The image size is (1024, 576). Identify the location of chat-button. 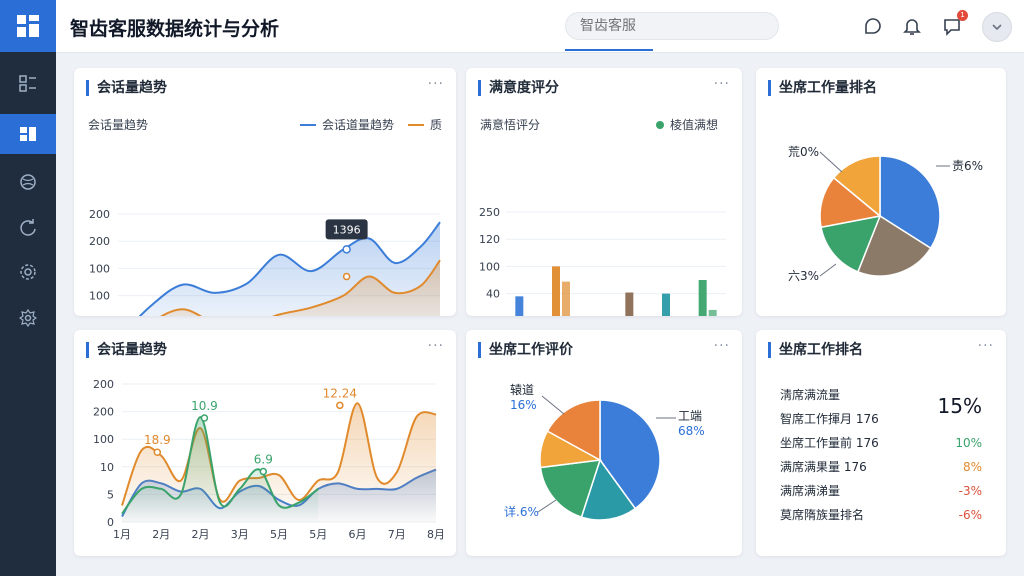
(873, 26).